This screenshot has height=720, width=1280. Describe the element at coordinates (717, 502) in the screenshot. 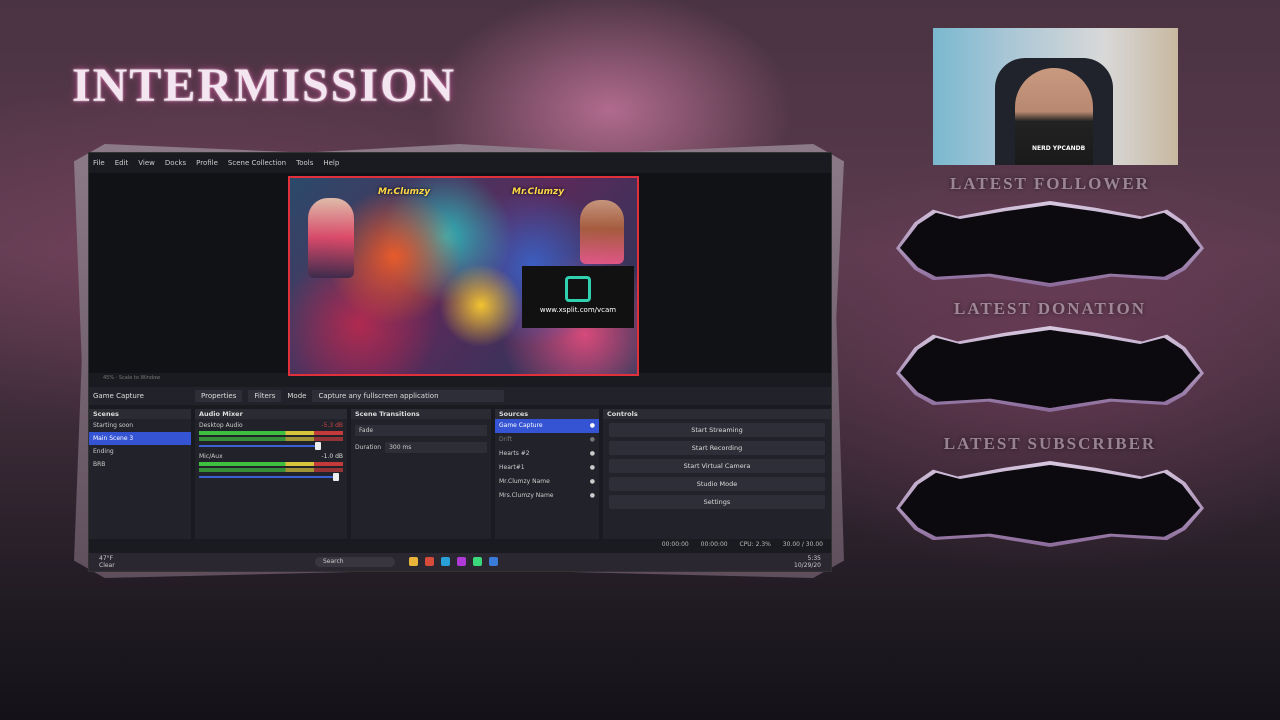

I see `settings-button: Settings` at that location.